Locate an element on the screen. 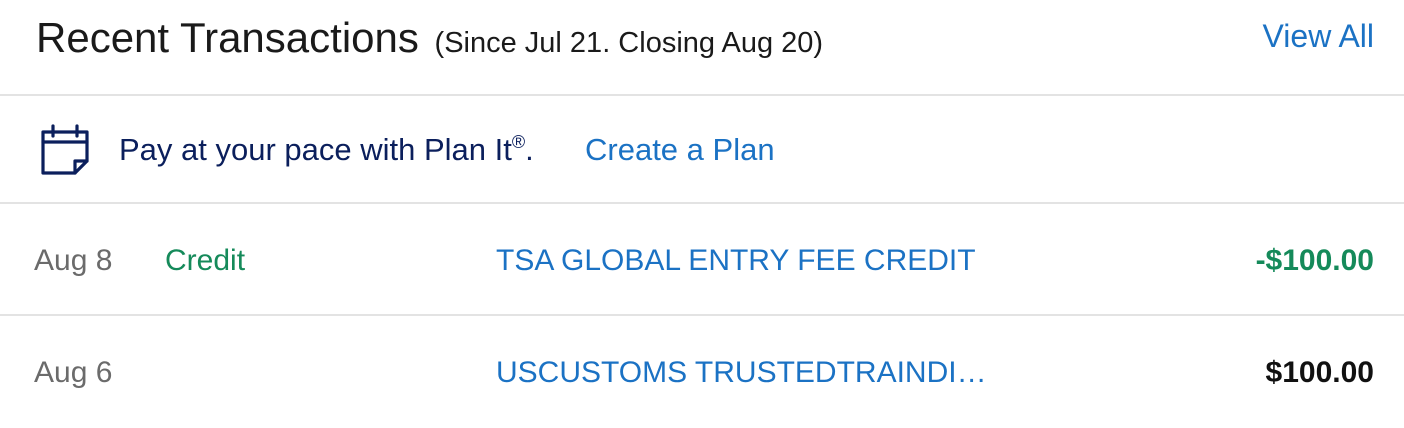 The image size is (1404, 428). credit-tag: Credit is located at coordinates (205, 260).